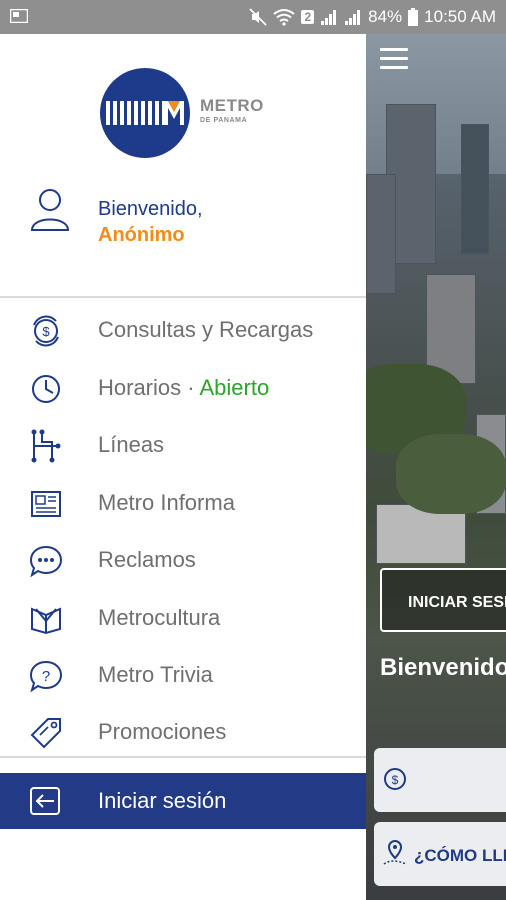  I want to click on menu-label: Consultas y Recargas, so click(206, 329).